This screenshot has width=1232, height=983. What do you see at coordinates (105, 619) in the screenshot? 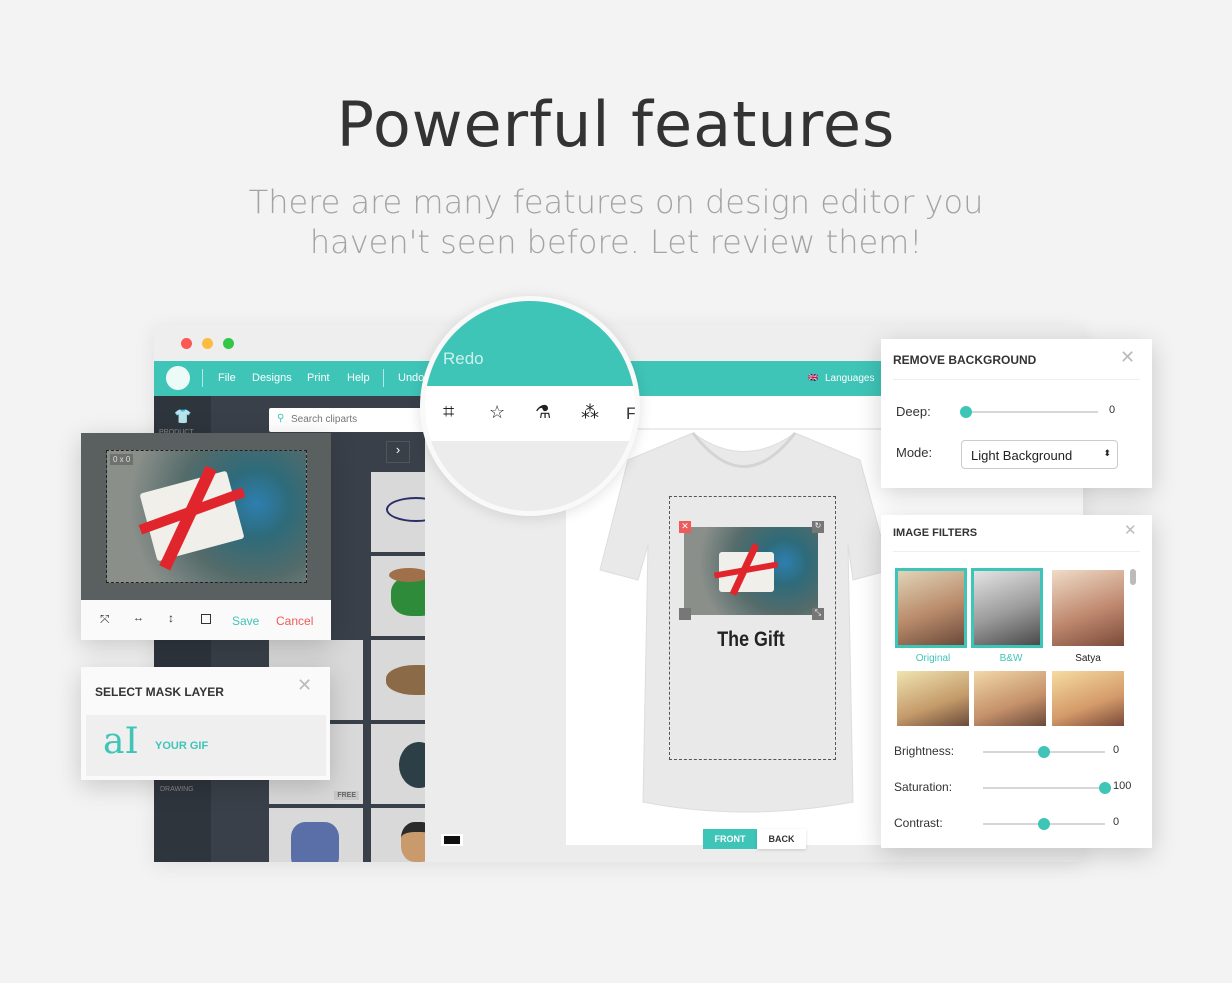
I see `fit-icon: ⤧` at bounding box center [105, 619].